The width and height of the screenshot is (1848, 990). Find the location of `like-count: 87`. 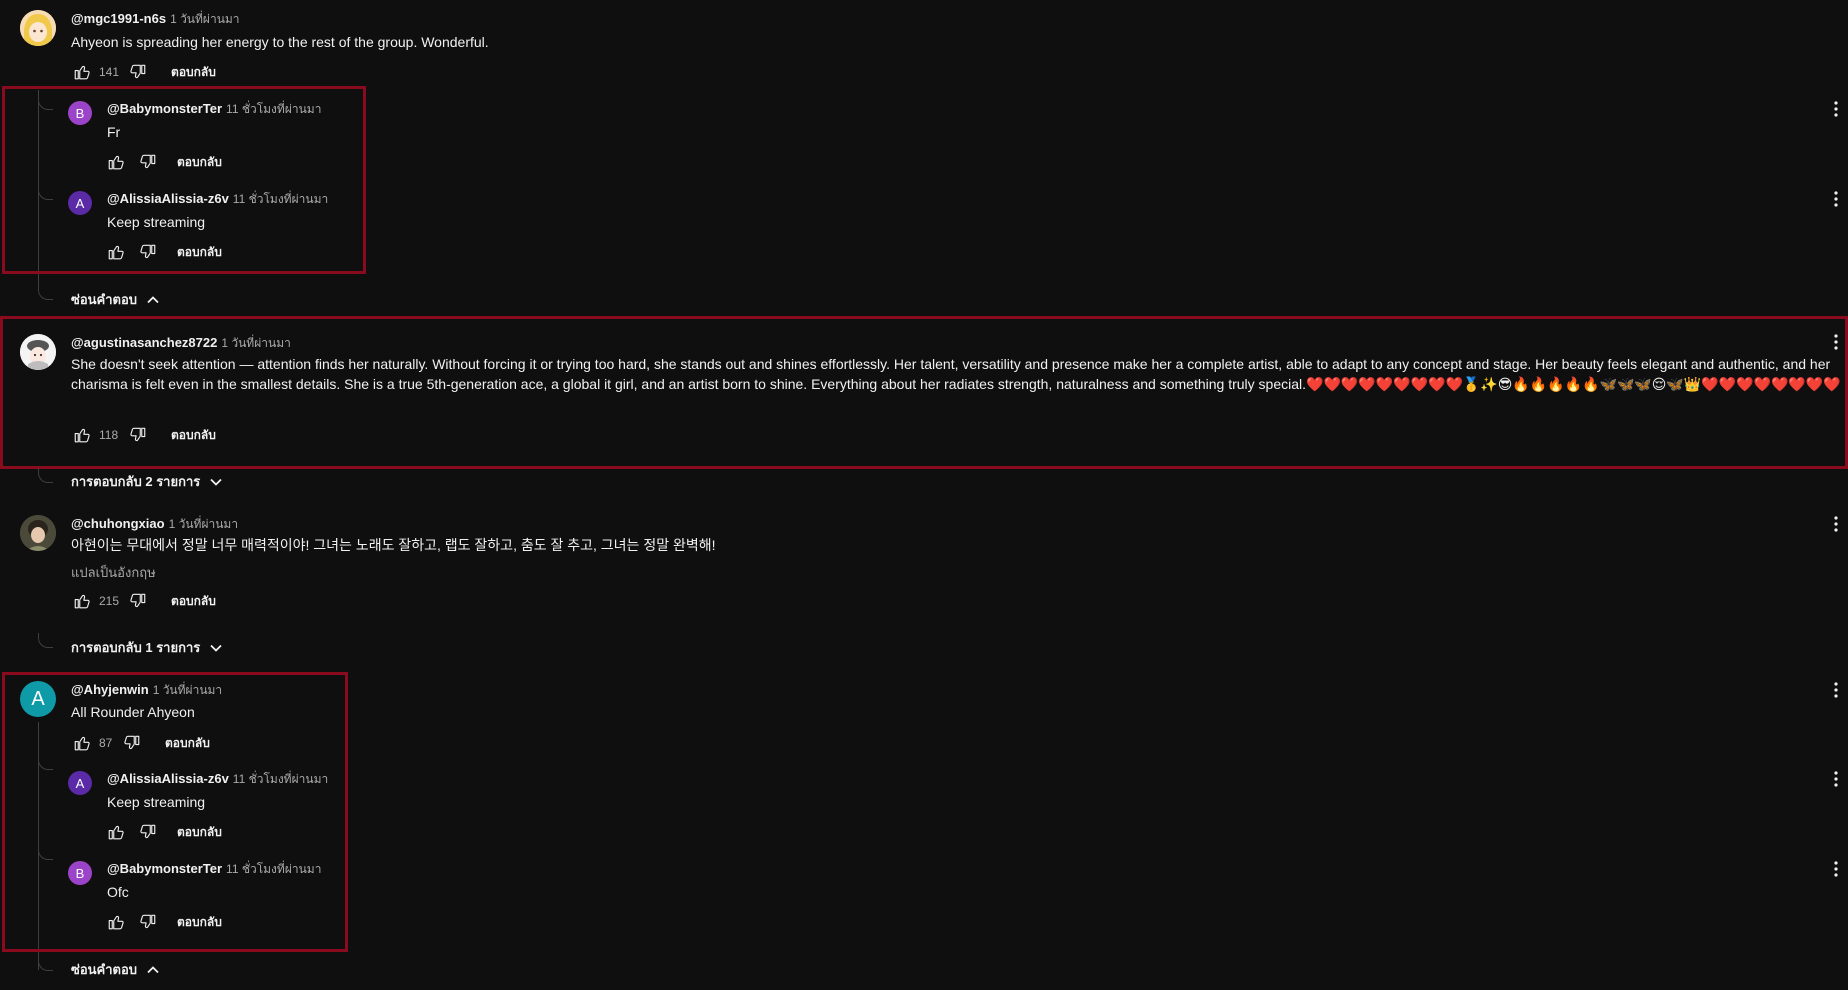

like-count: 87 is located at coordinates (106, 743).